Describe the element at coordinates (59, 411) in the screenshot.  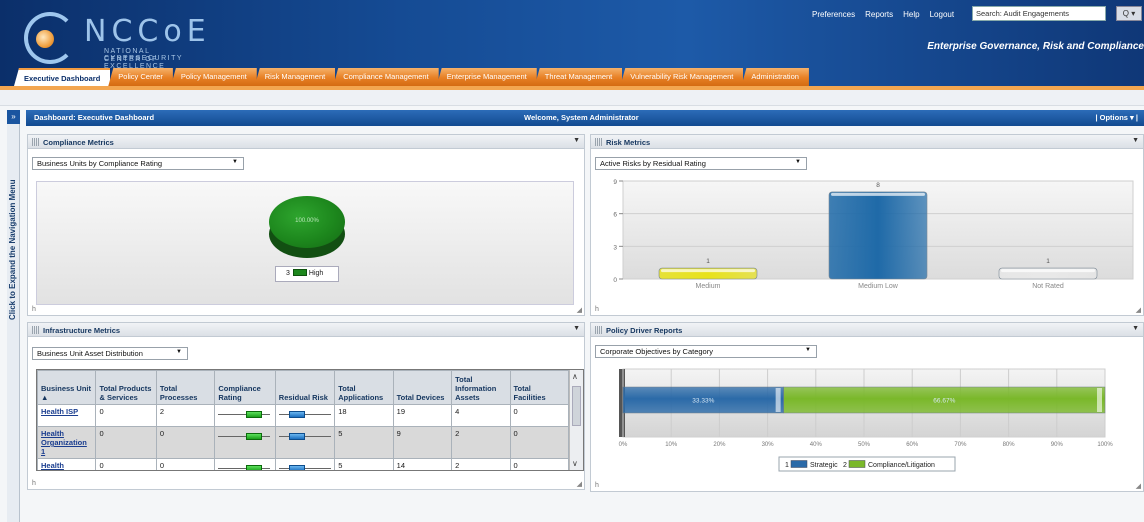
I see `business-unit-link: Health ISP` at that location.